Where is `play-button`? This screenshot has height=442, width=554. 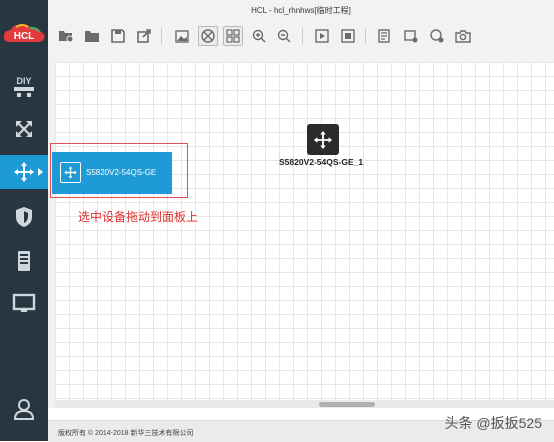 play-button is located at coordinates (322, 36).